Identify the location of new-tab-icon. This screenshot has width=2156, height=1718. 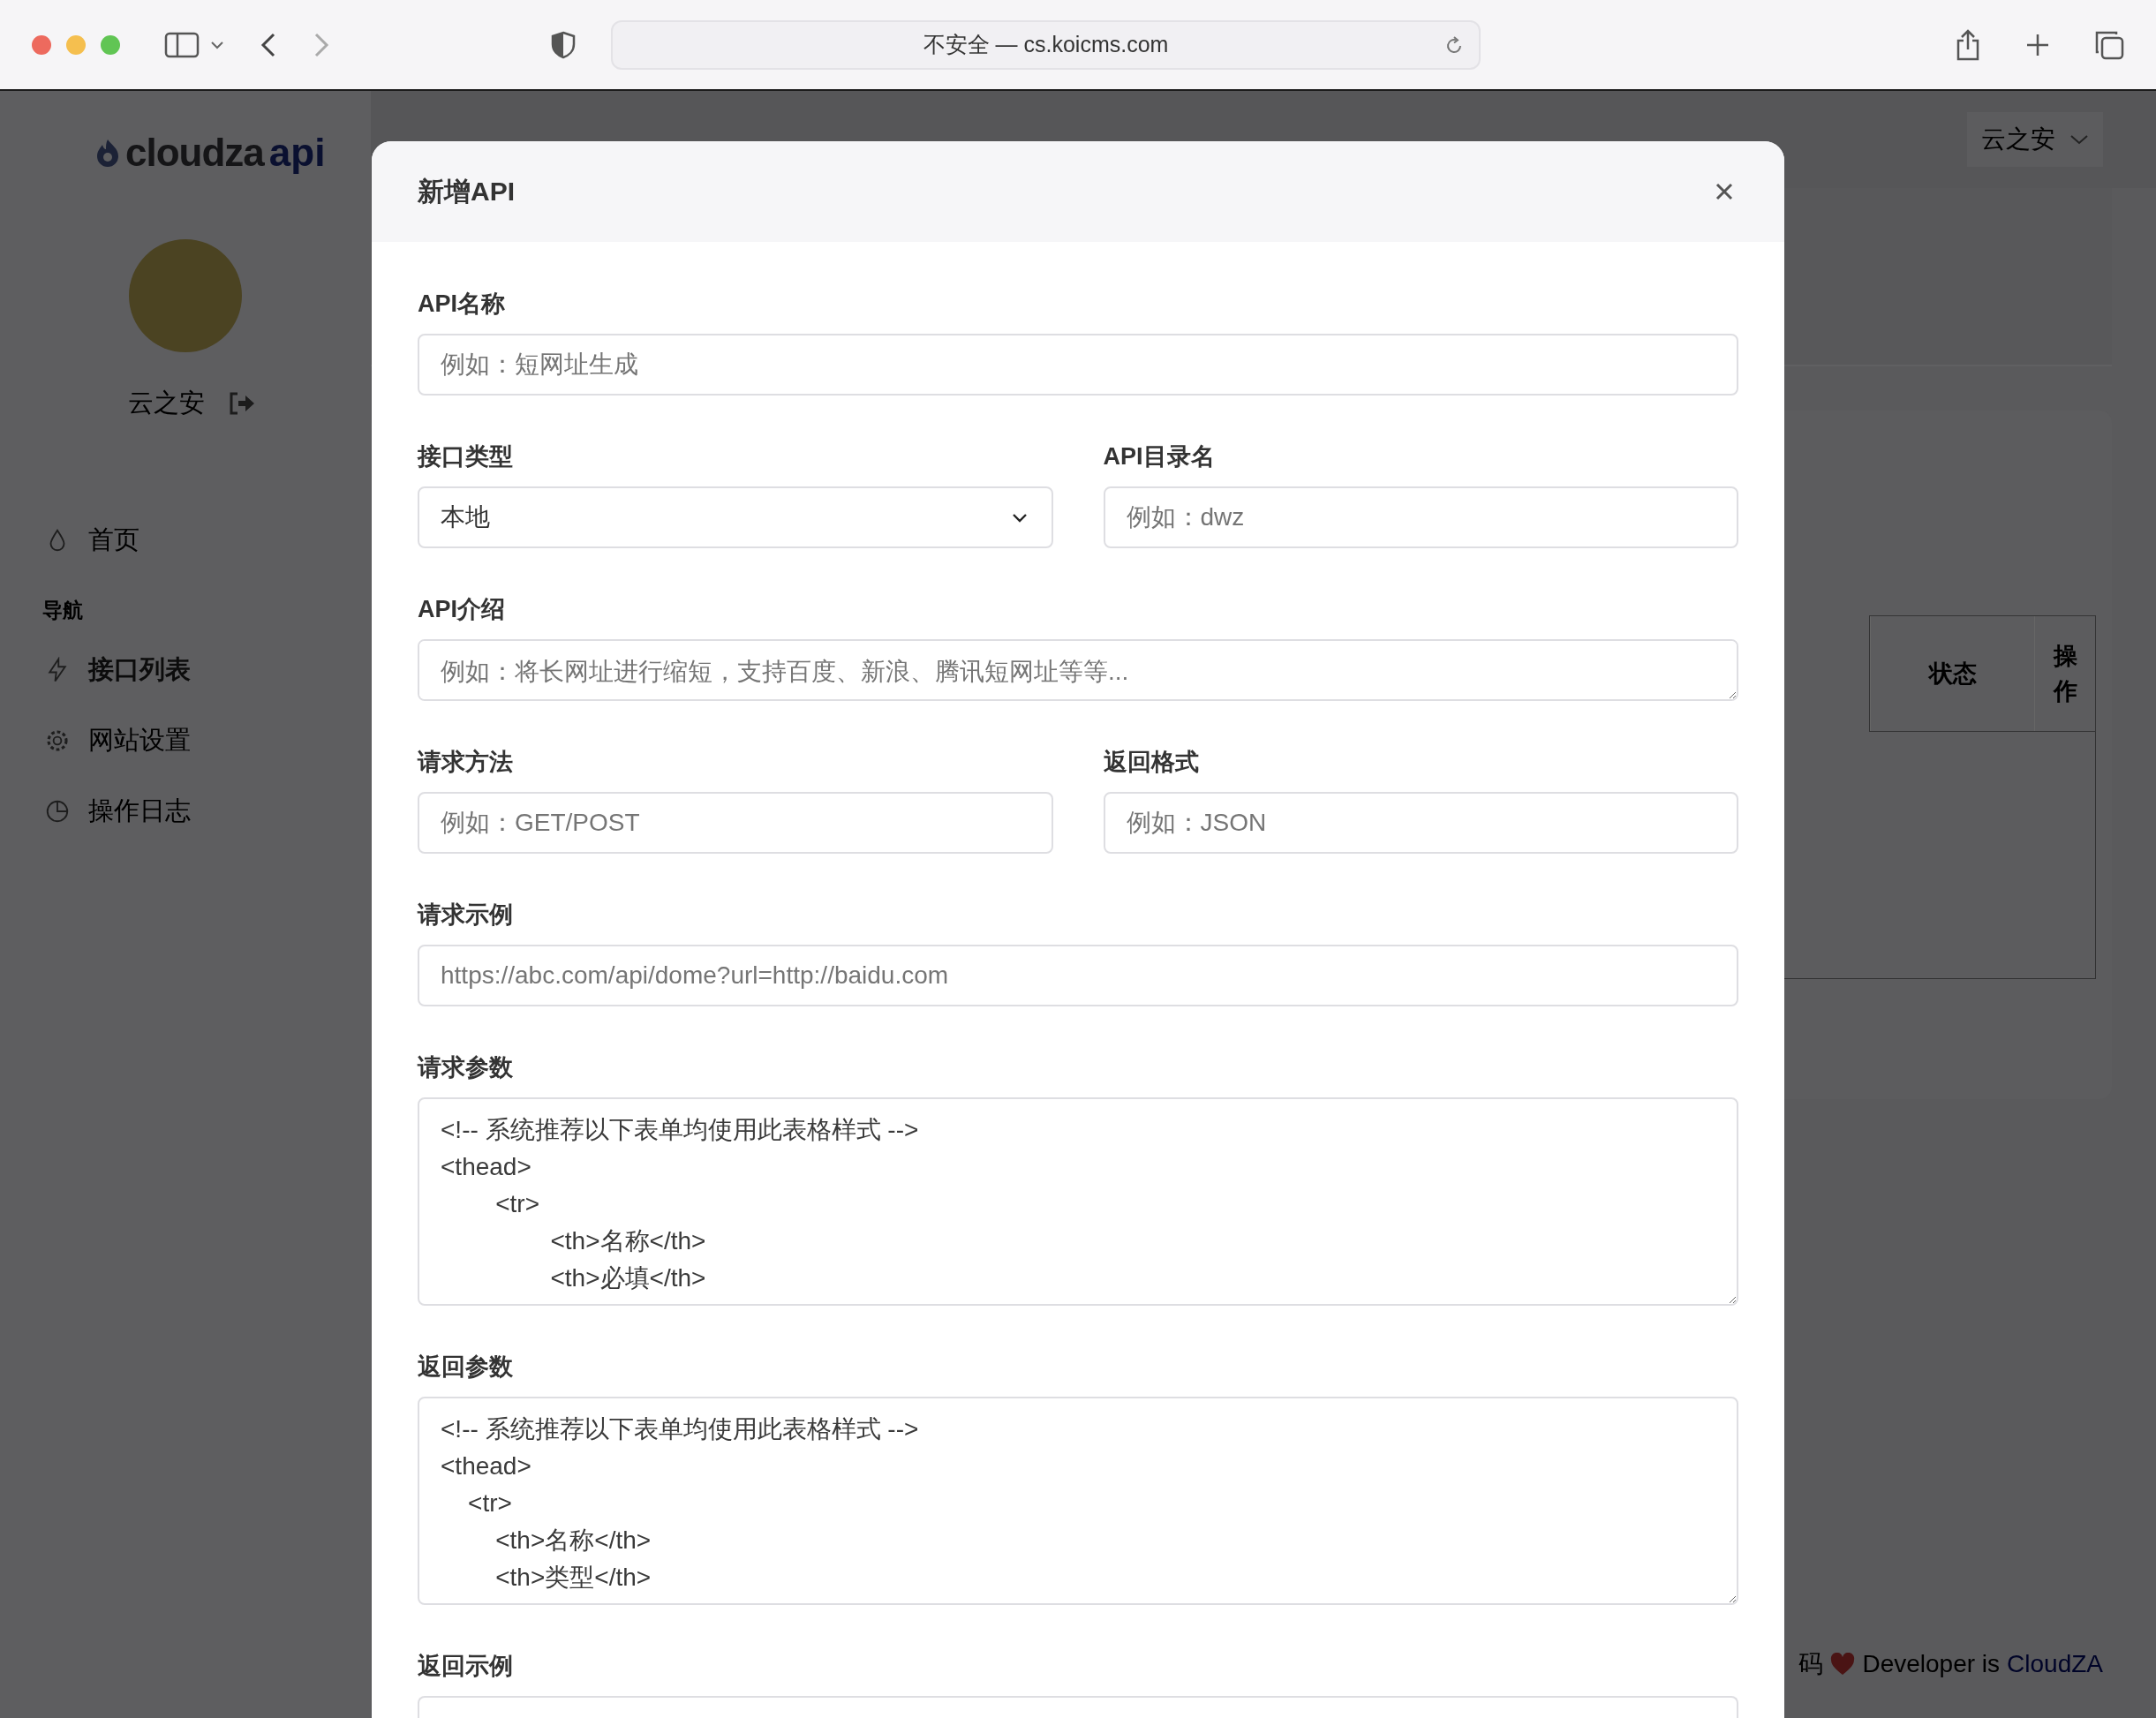
(2037, 45).